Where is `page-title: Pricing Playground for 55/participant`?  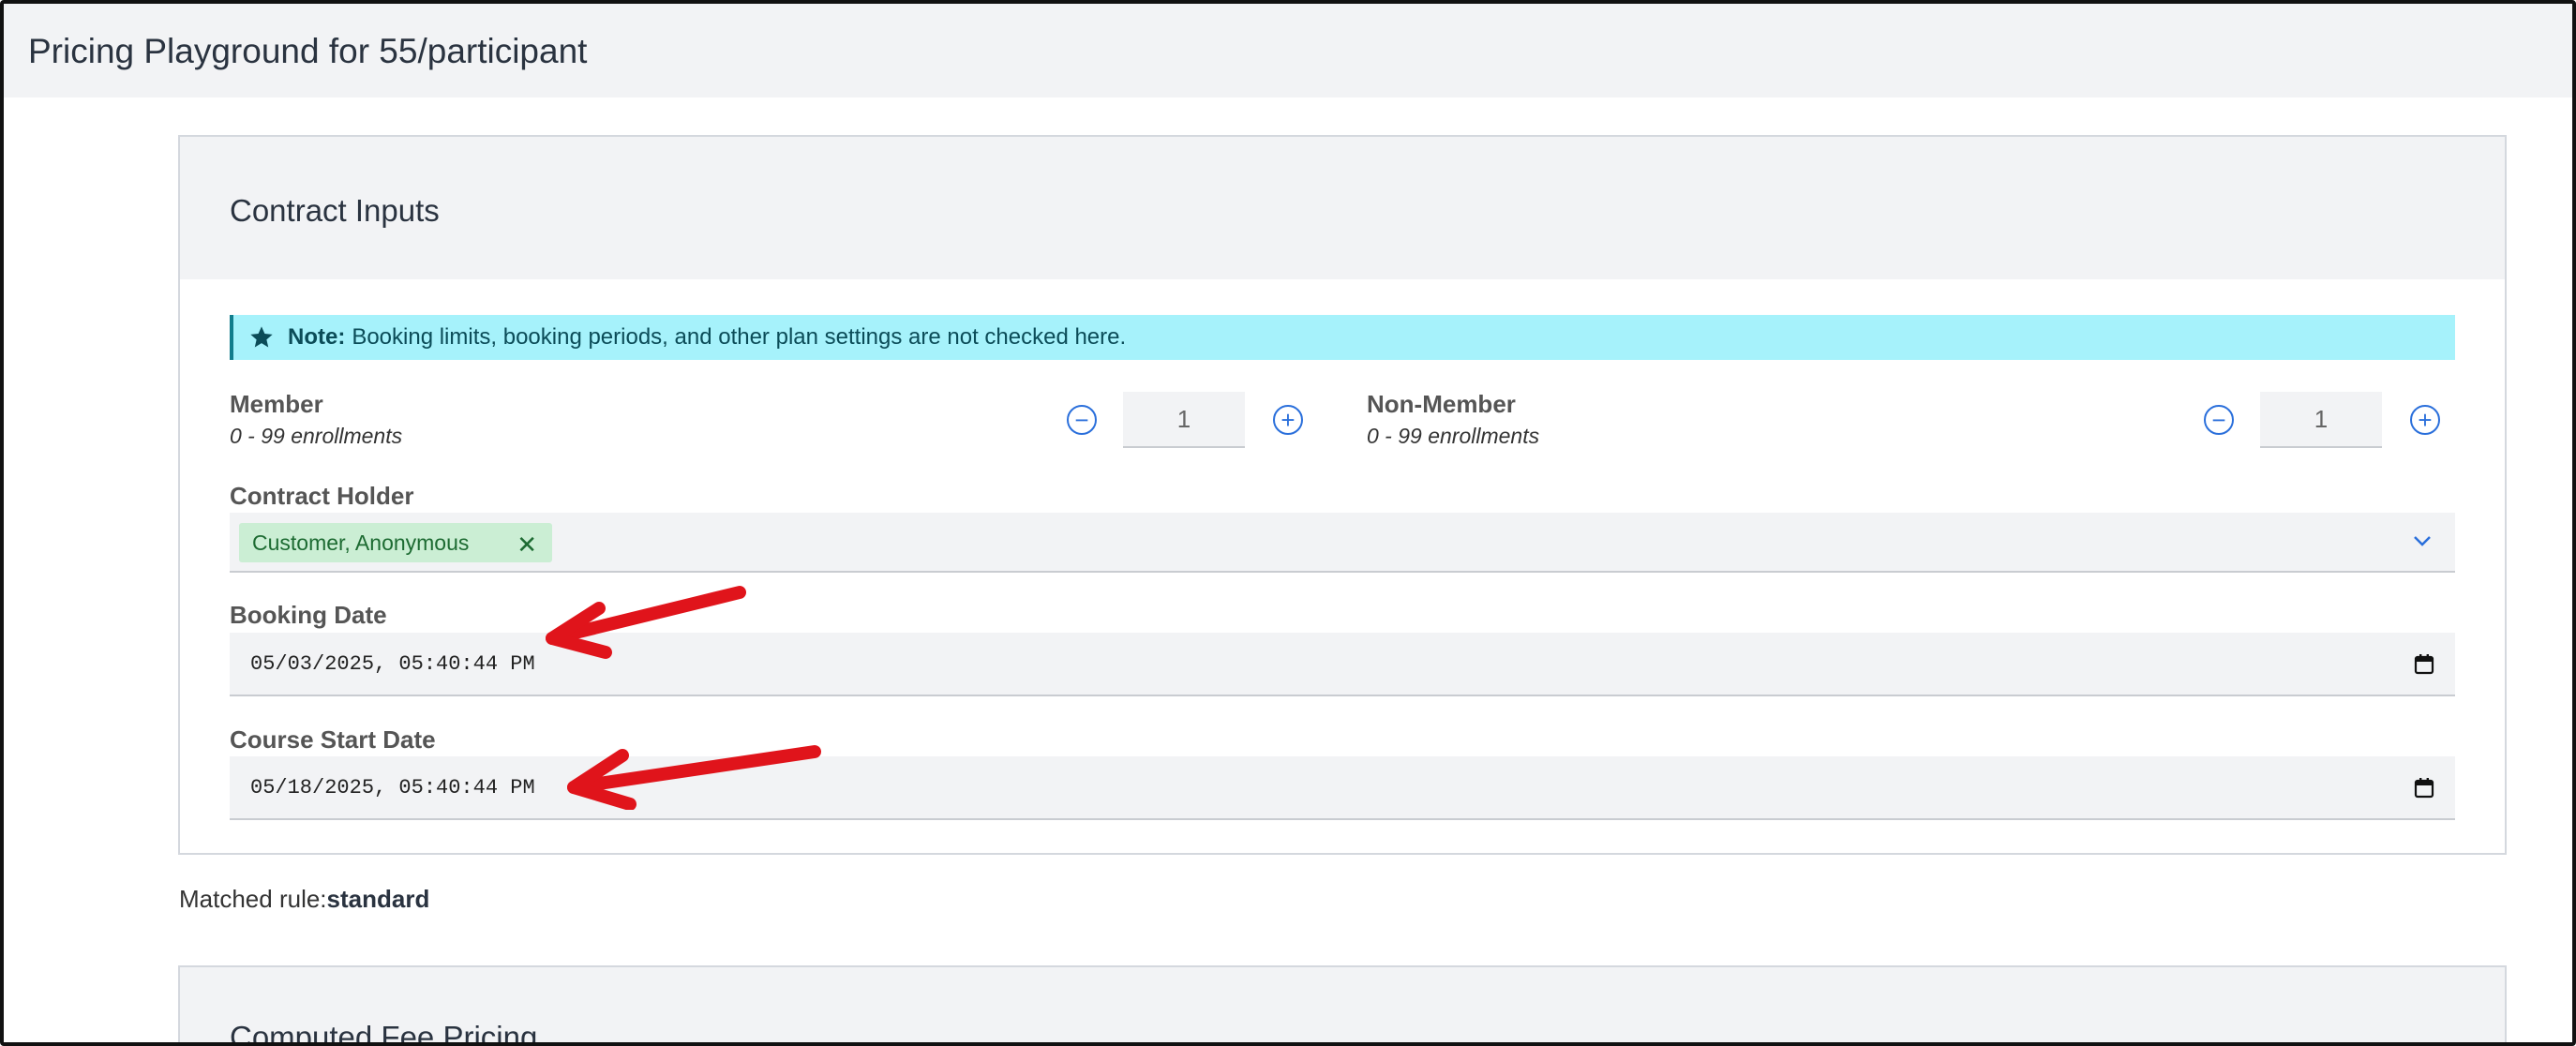 page-title: Pricing Playground for 55/participant is located at coordinates (308, 51).